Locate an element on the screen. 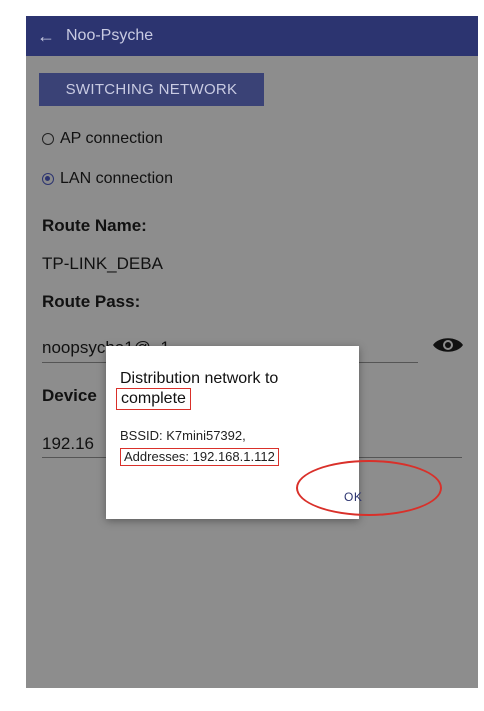 The height and width of the screenshot is (711, 484). app-title: Noo-Psyche is located at coordinates (110, 35).